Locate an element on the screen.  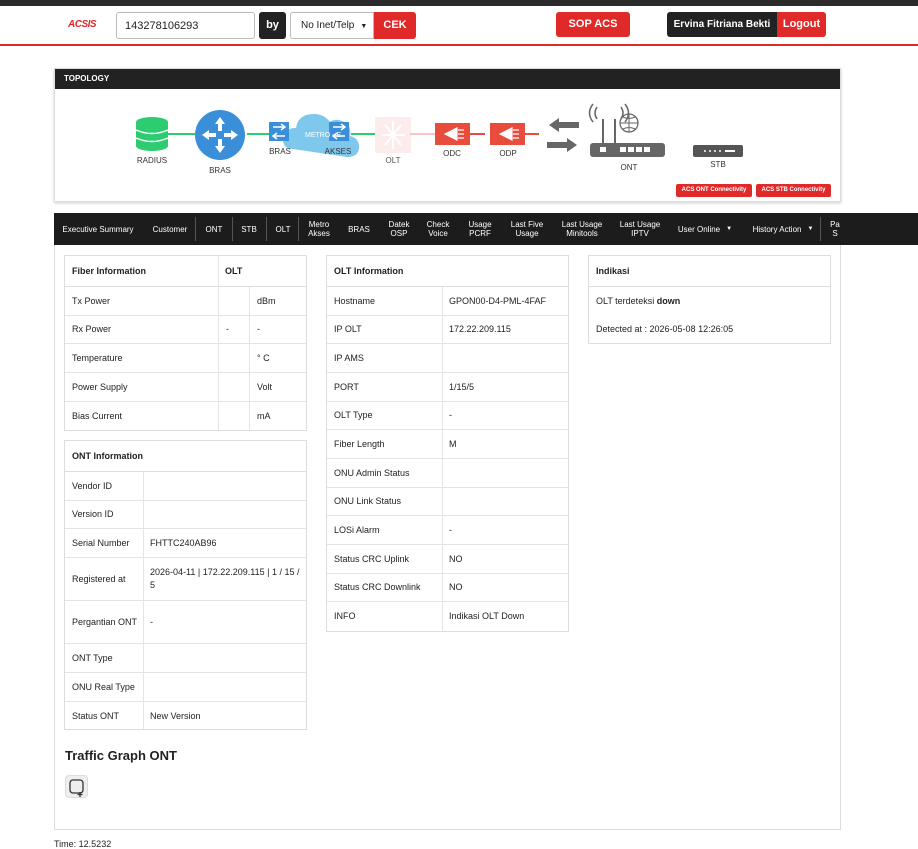
olt-node-icon is located at coordinates (393, 135).